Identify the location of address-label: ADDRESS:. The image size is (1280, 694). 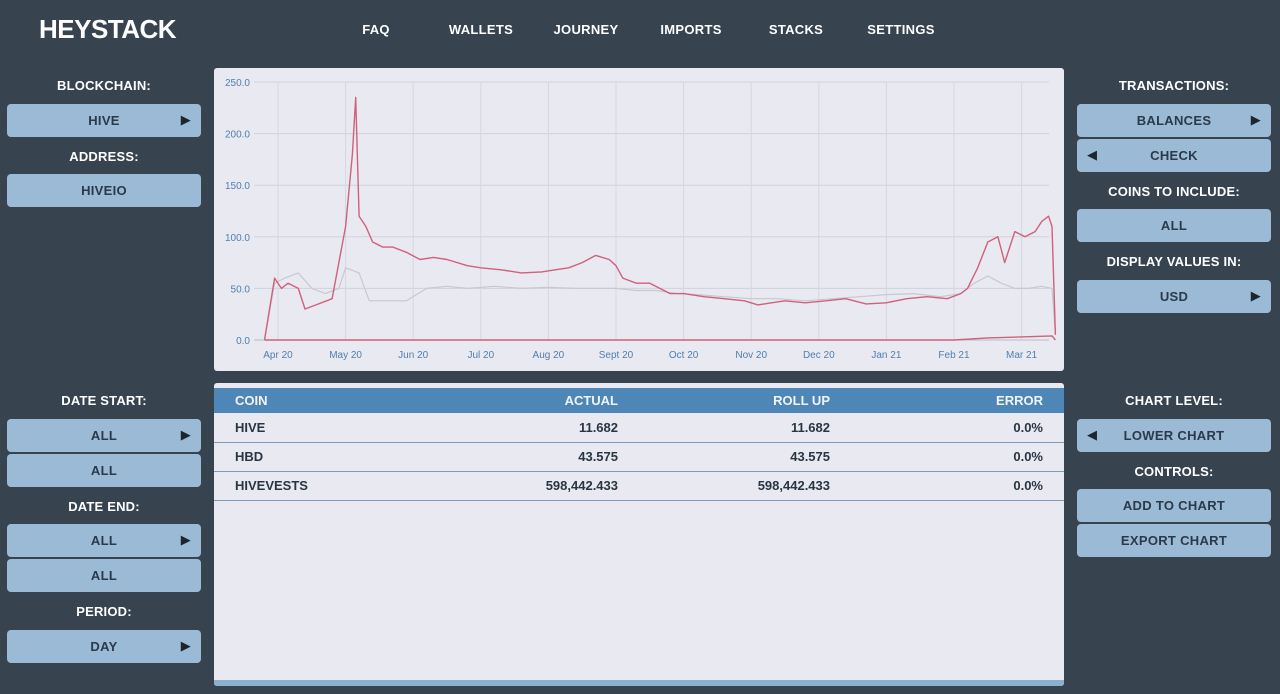
(104, 156).